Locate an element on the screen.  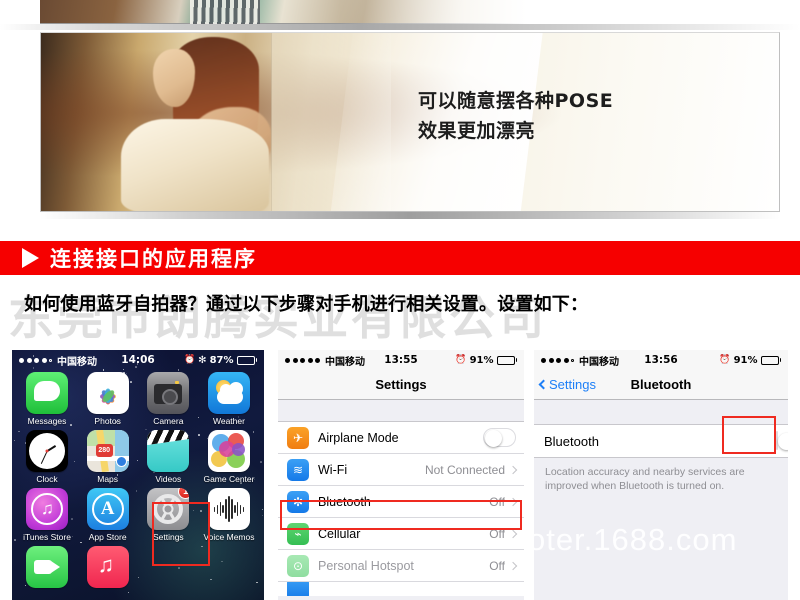
airplane-icon: ✈ is located at coordinates (298, 437).